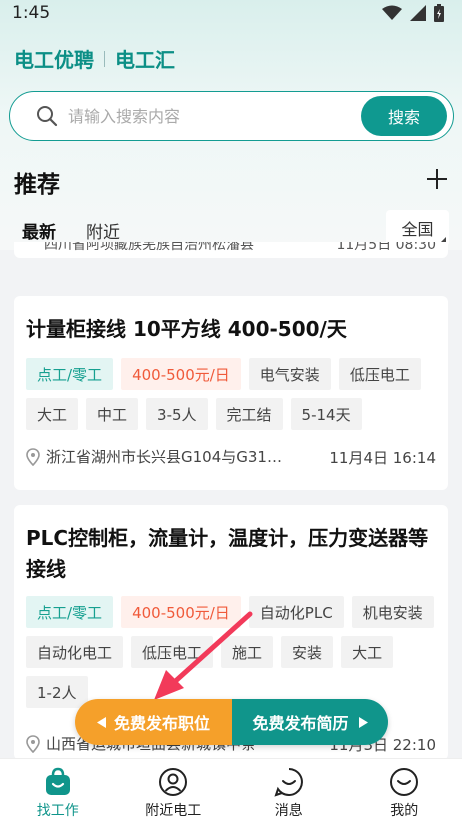 This screenshot has width=462, height=822. What do you see at coordinates (103, 230) in the screenshot?
I see `tab-nearby: 附近` at bounding box center [103, 230].